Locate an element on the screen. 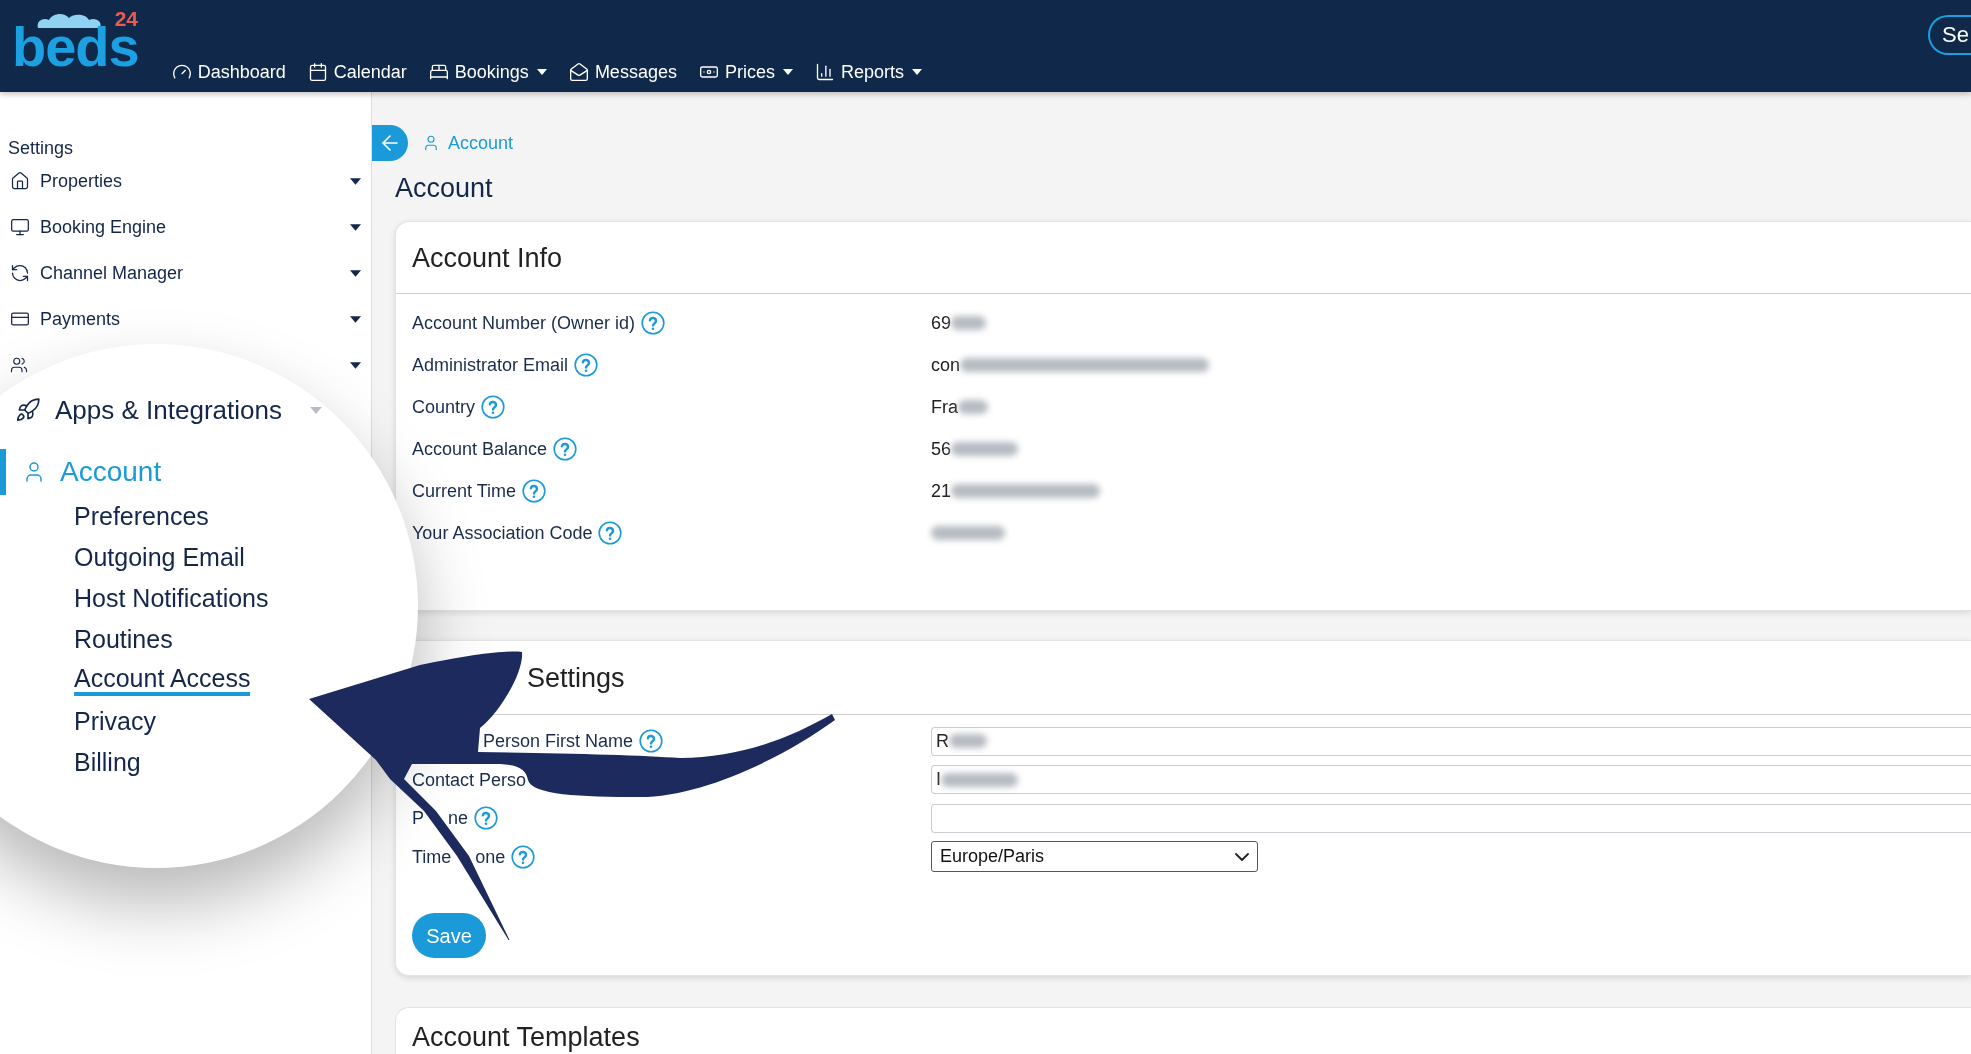 The image size is (1971, 1054). field-label: Country is located at coordinates (444, 407).